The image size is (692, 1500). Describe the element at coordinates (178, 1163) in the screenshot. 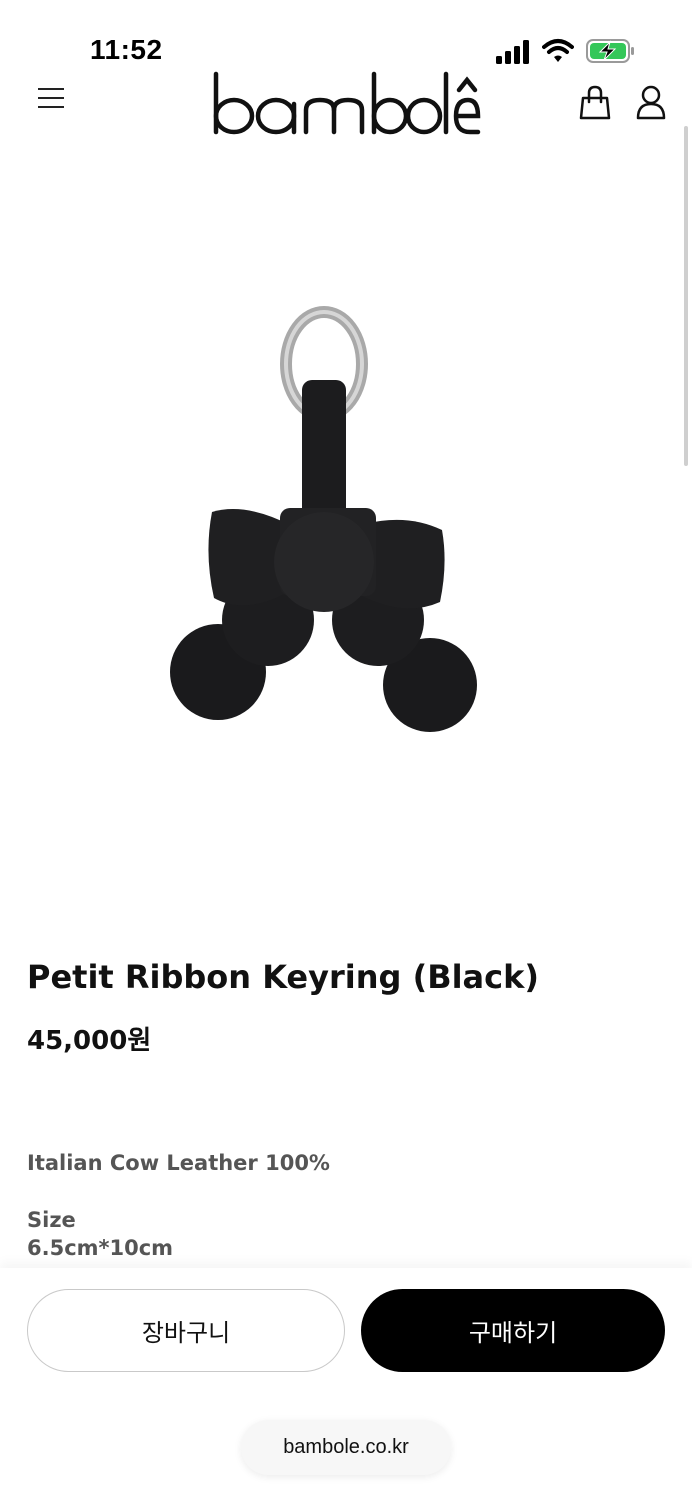

I see `product-material: Italian Cow Leather 100%` at that location.